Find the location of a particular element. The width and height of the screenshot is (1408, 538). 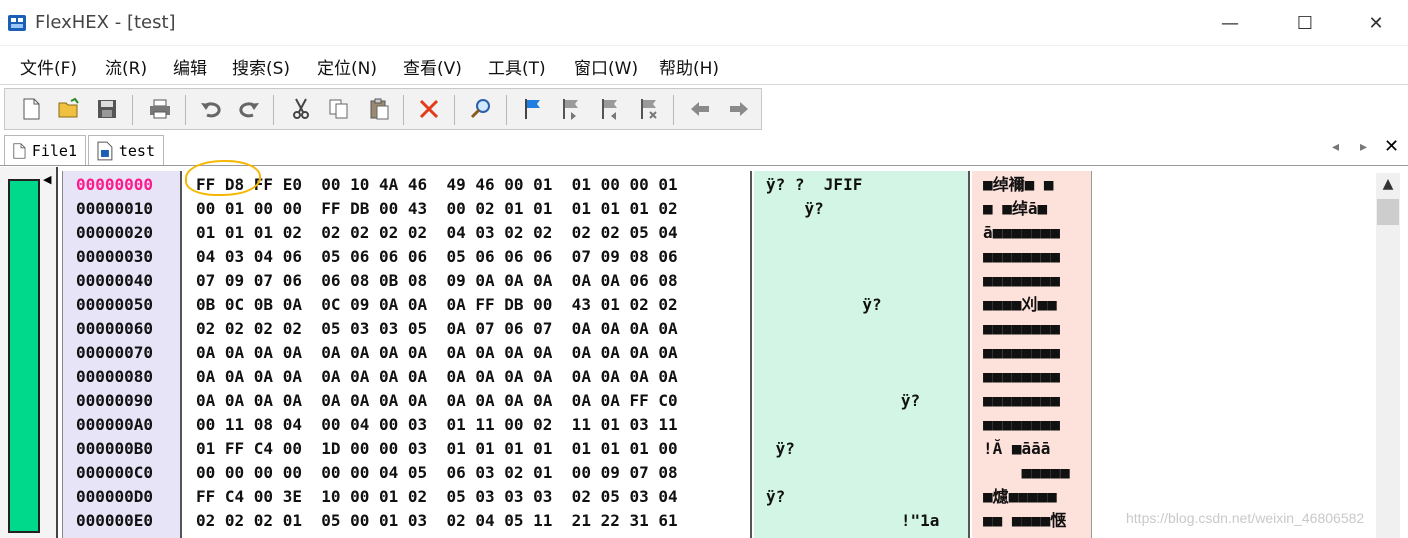

address-cell: 00000000 is located at coordinates (115, 184).